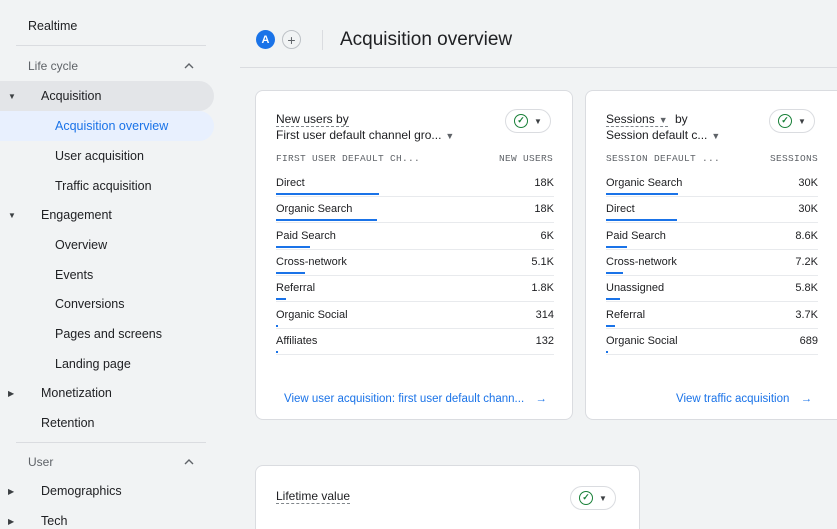  I want to click on table-row: Organic Search 30K, so click(712, 188).